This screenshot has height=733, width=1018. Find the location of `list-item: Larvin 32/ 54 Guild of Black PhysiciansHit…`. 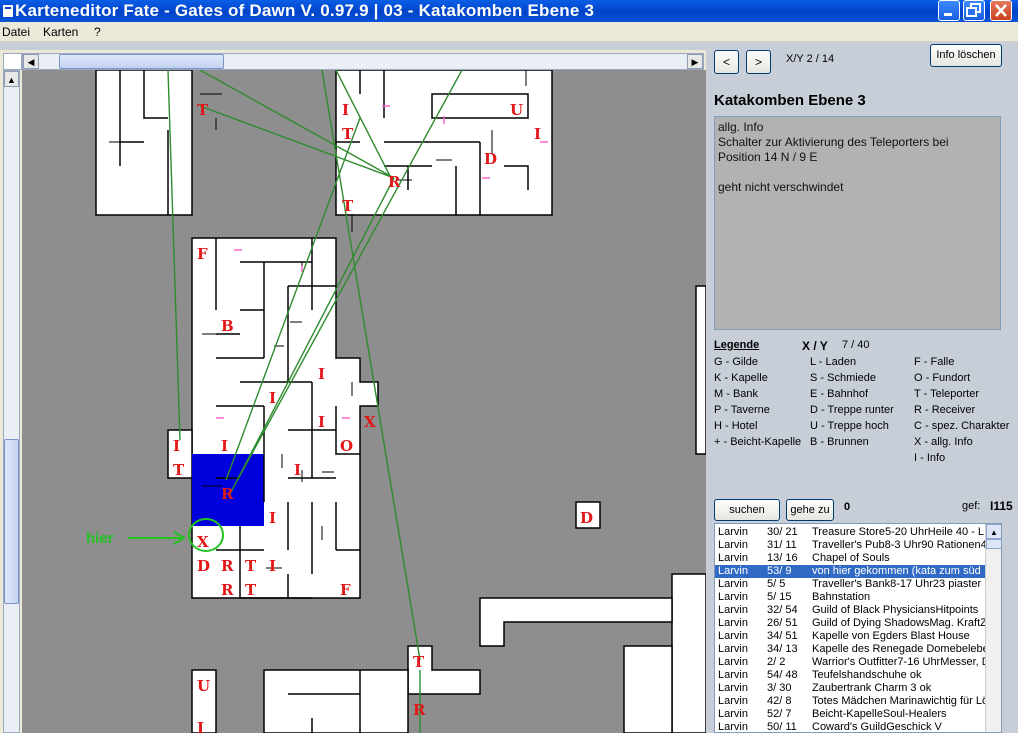

list-item: Larvin 32/ 54 Guild of Black PhysiciansHit… is located at coordinates (850, 610).